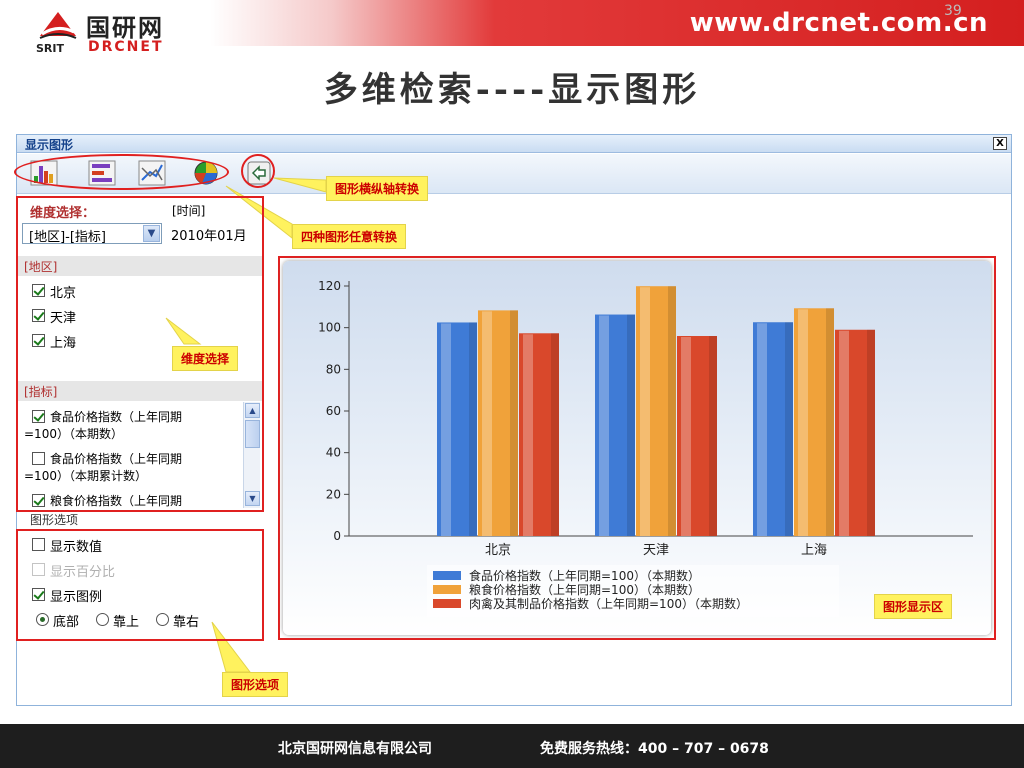  What do you see at coordinates (333, 369) in the screenshot?
I see `y-tick-label: 80` at bounding box center [333, 369].